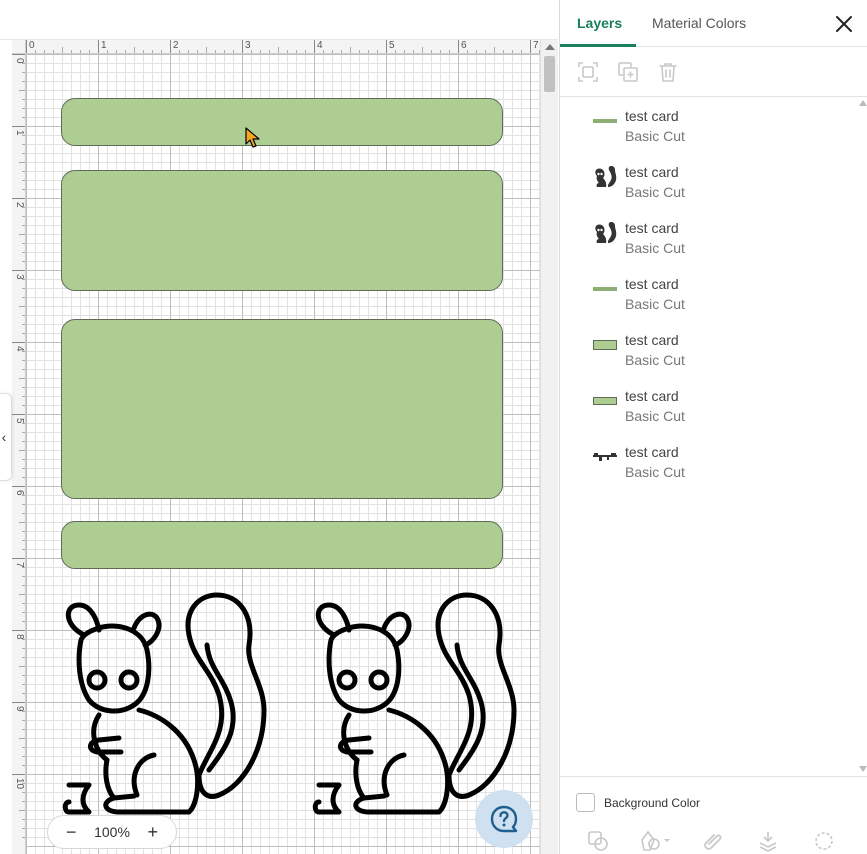 The width and height of the screenshot is (867, 854). I want to click on group-icon, so click(588, 72).